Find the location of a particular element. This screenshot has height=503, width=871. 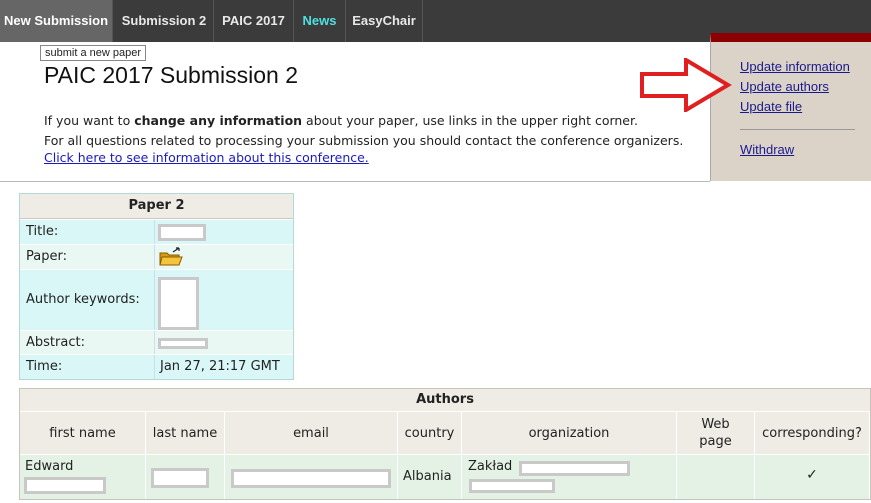

value-keywords is located at coordinates (223, 300).